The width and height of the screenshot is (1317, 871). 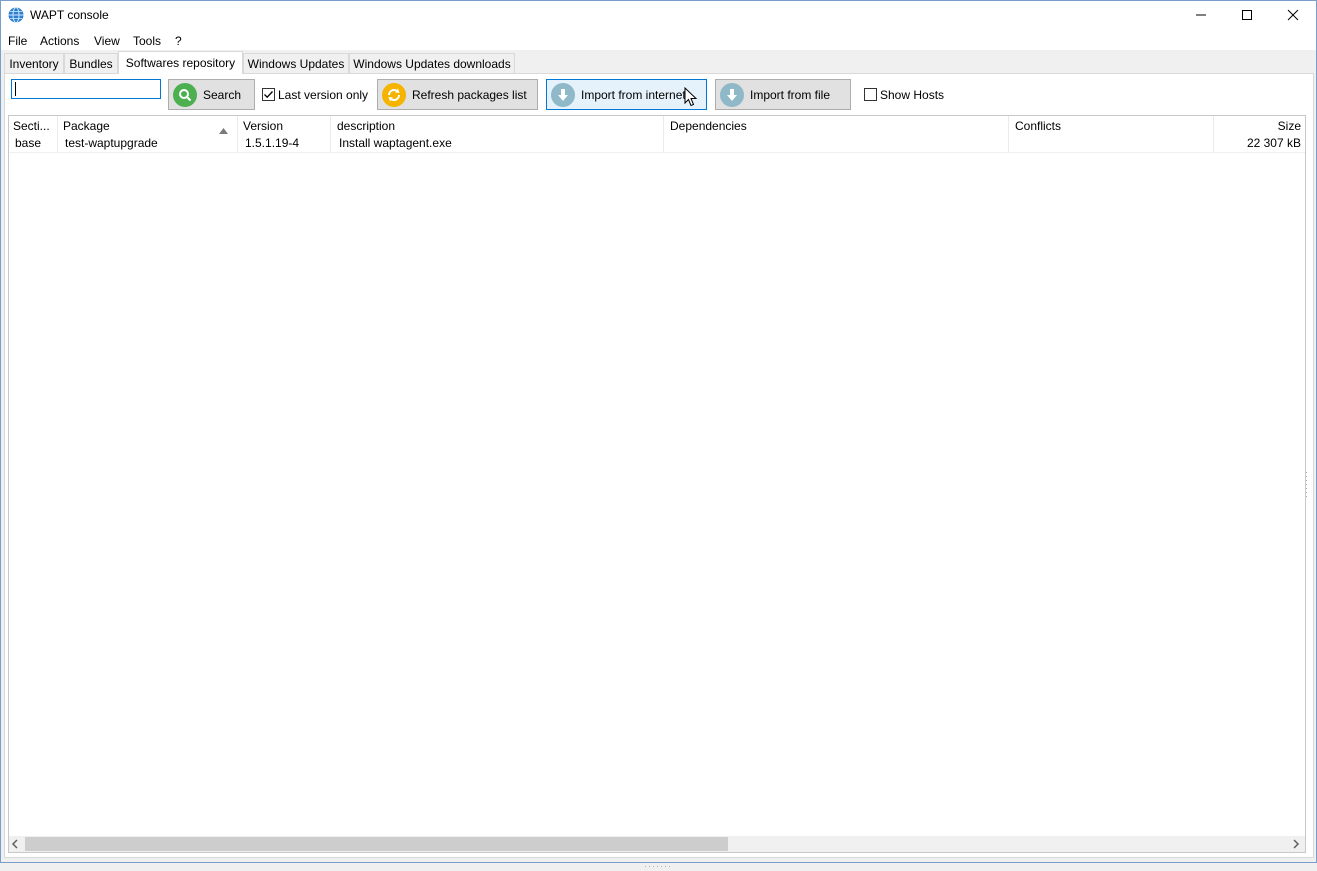 What do you see at coordinates (1112, 126) in the screenshot?
I see `column-header-conflicts: Conflicts` at bounding box center [1112, 126].